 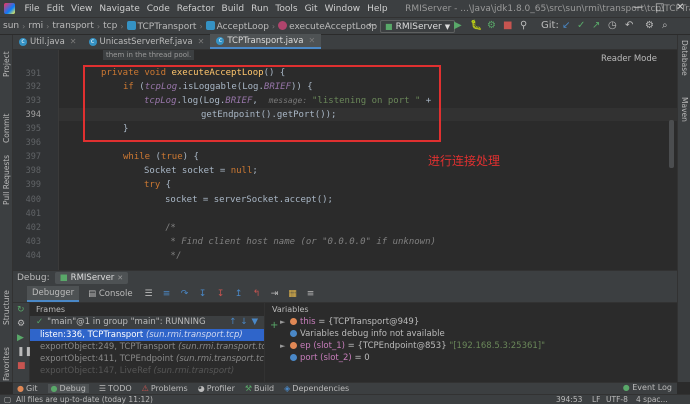 What do you see at coordinates (237, 26) in the screenshot?
I see `breadcrumb-acceptloop: AcceptLoop` at bounding box center [237, 26].